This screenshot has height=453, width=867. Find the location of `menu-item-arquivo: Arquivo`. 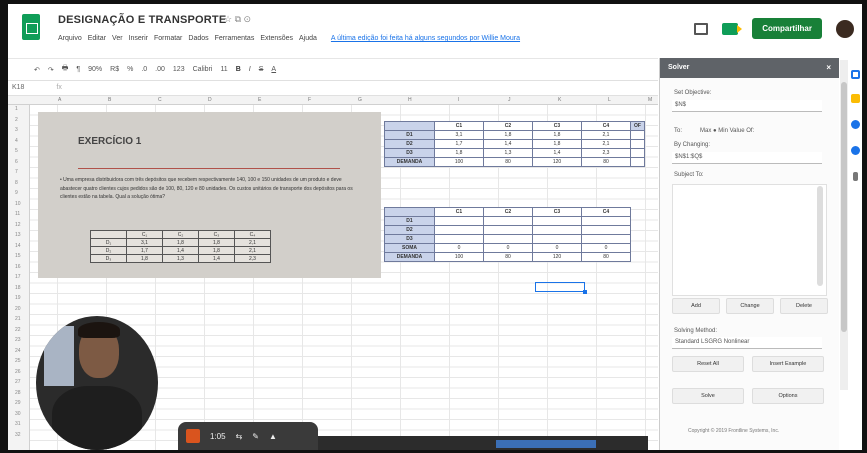

menu-item-arquivo: Arquivo is located at coordinates (70, 38).